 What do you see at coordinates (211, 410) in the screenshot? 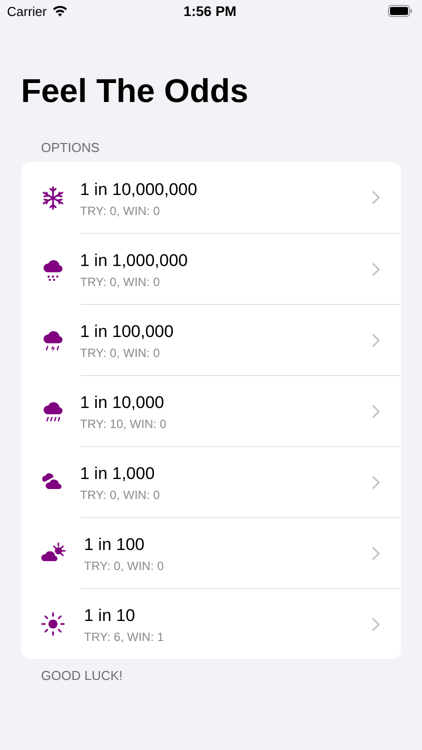
I see `option-row: 1 in 10,000 TRY: 10, WIN: 0` at bounding box center [211, 410].